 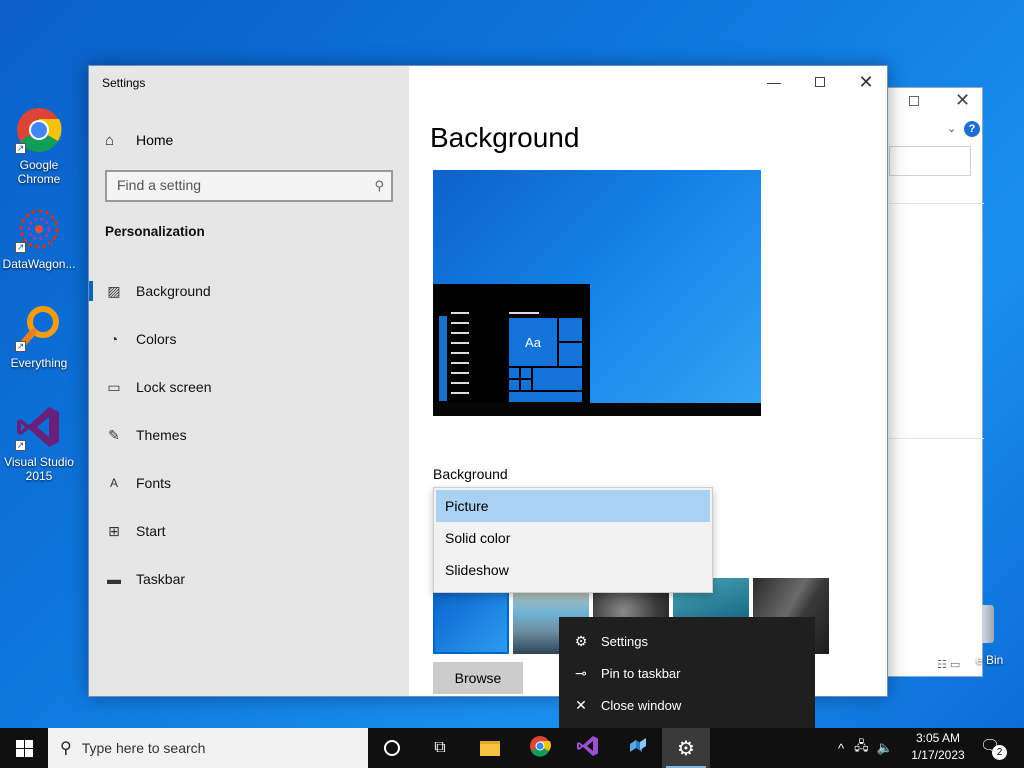 I want to click on preview-start-menu: Aa, so click(x=511, y=350).